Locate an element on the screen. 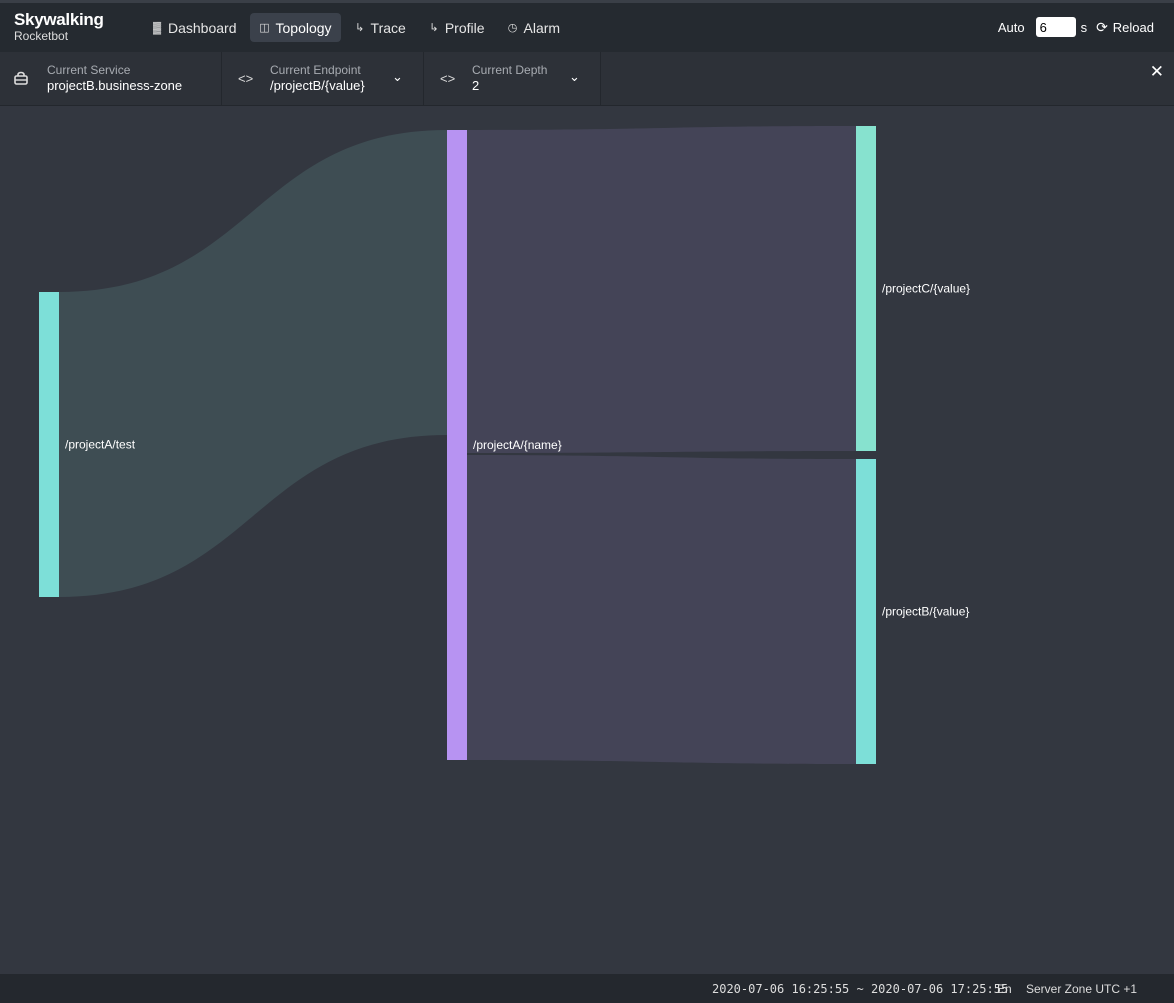  nav-topology-label: Topology is located at coordinates (303, 27).